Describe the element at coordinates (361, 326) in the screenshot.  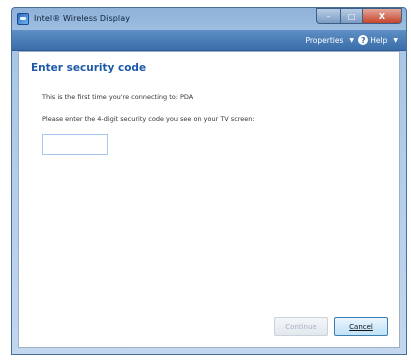
I see `cancel-button: Cancel` at that location.